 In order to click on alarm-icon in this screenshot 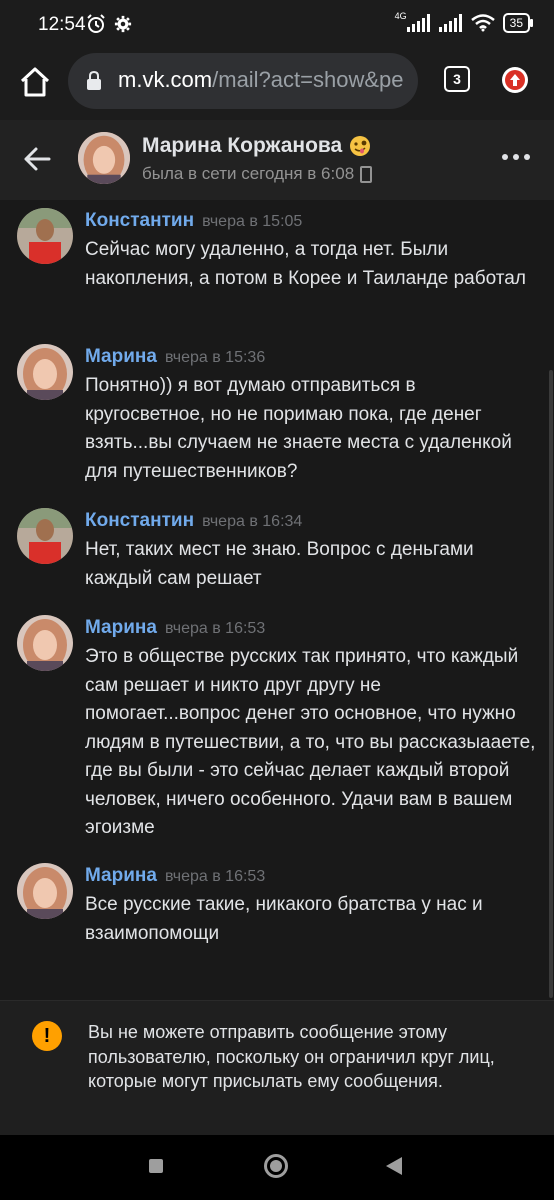, I will do `click(96, 23)`.